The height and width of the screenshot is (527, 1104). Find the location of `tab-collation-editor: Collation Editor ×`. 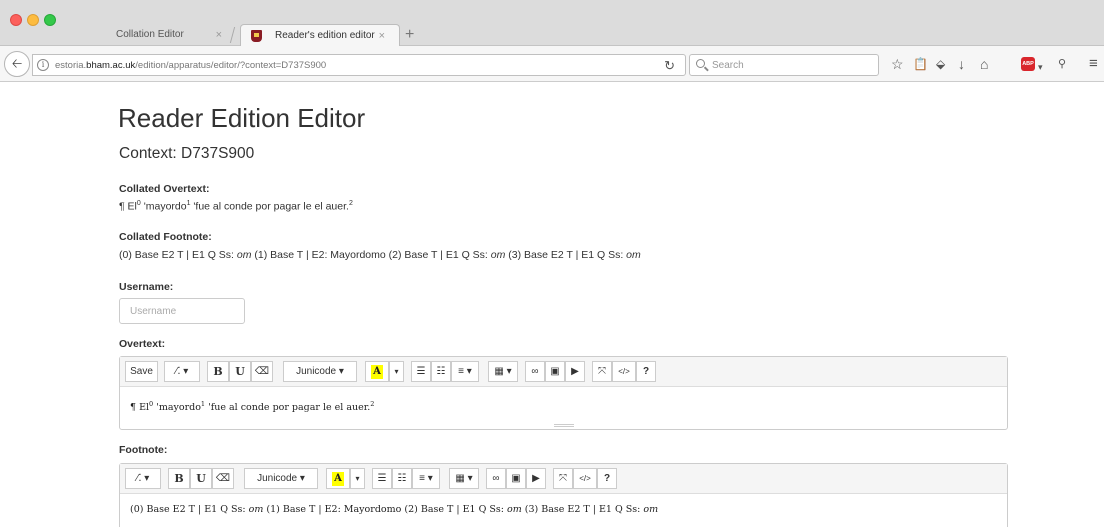

tab-collation-editor: Collation Editor × is located at coordinates (169, 35).